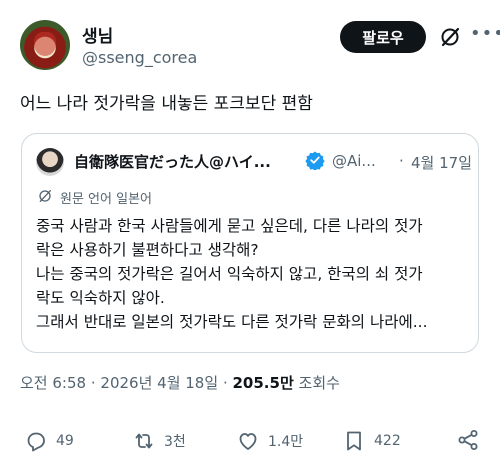 Image resolution: width=500 pixels, height=456 pixels. I want to click on quote-line: 락도 익숙하지 않아., so click(100, 298).